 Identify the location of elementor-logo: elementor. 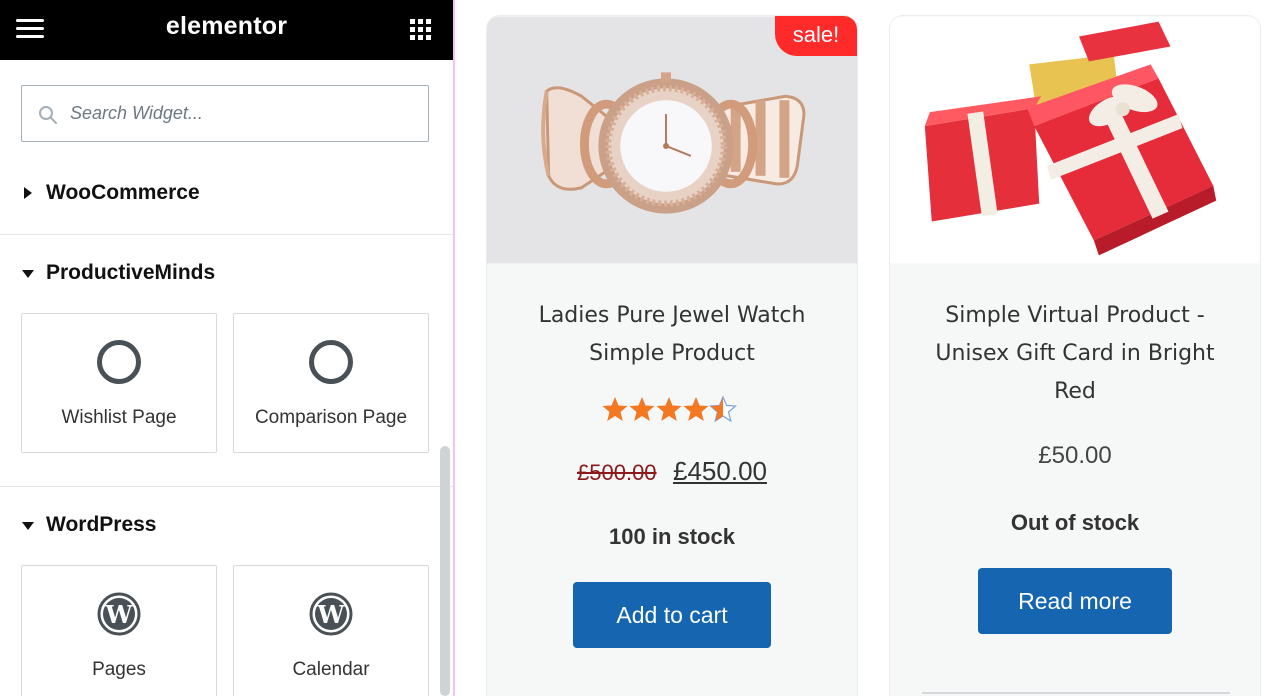
(226, 26).